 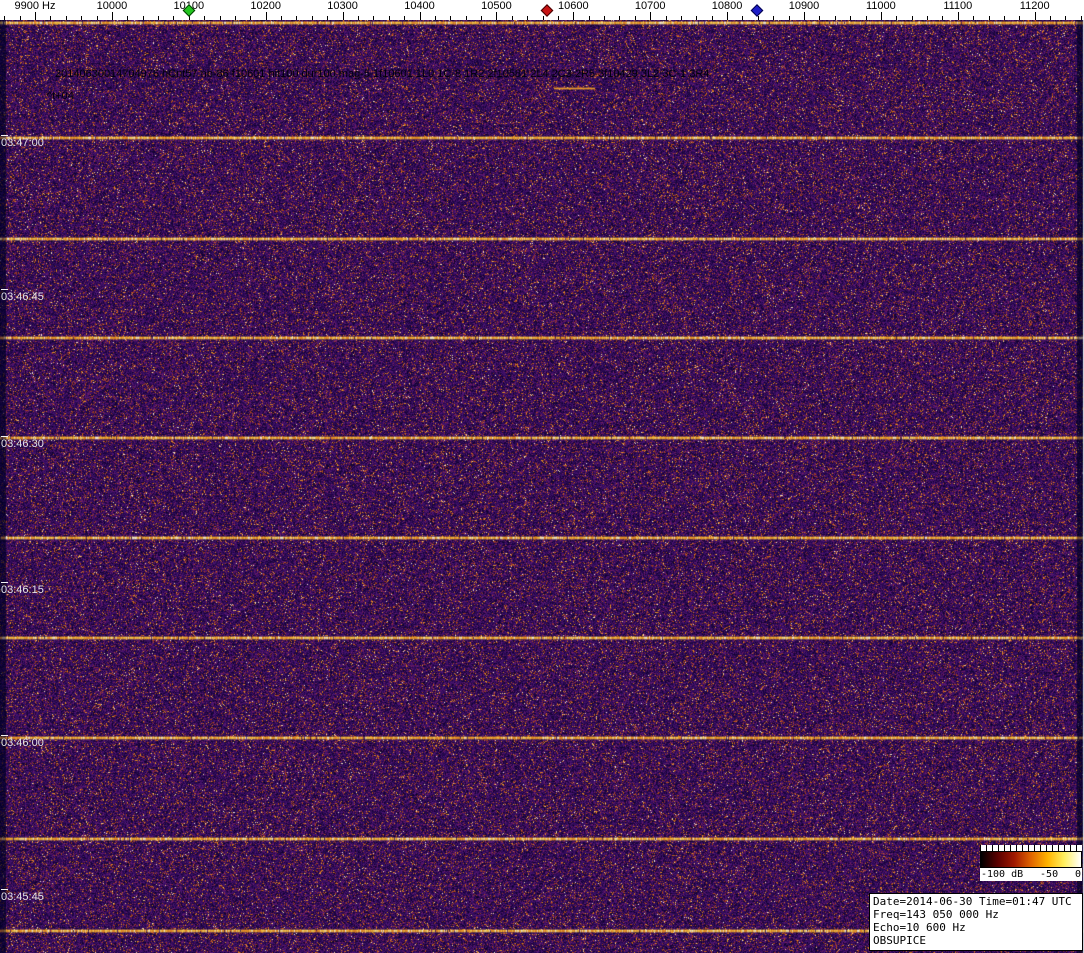 What do you see at coordinates (804, 6) in the screenshot?
I see `freq-tick-label: 10900` at bounding box center [804, 6].